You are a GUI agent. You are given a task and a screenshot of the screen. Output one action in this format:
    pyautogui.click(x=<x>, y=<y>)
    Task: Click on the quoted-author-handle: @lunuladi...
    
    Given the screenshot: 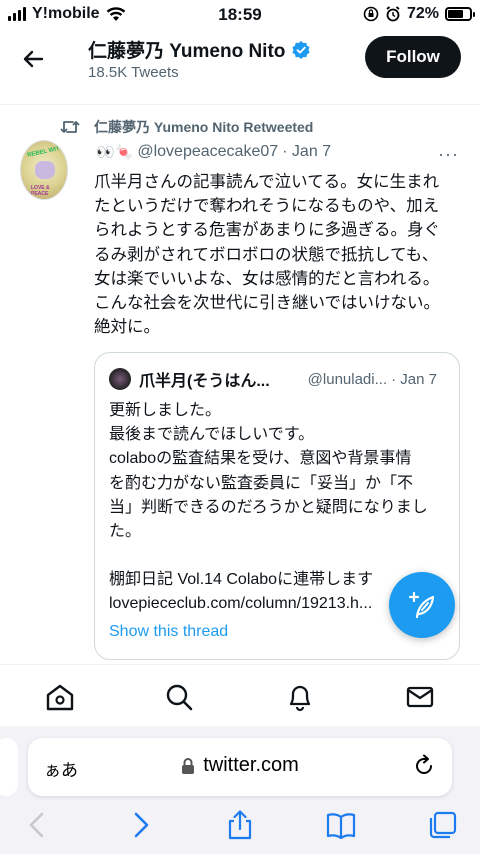 What is the action you would take?
    pyautogui.click(x=347, y=379)
    